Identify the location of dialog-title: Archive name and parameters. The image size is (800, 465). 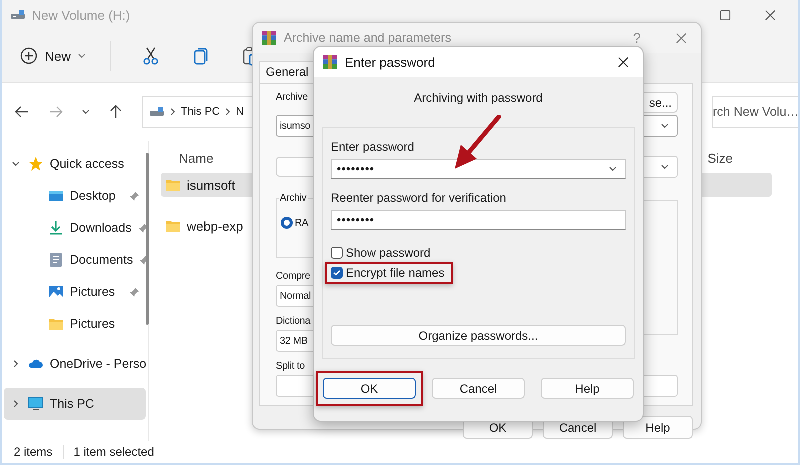
(368, 38).